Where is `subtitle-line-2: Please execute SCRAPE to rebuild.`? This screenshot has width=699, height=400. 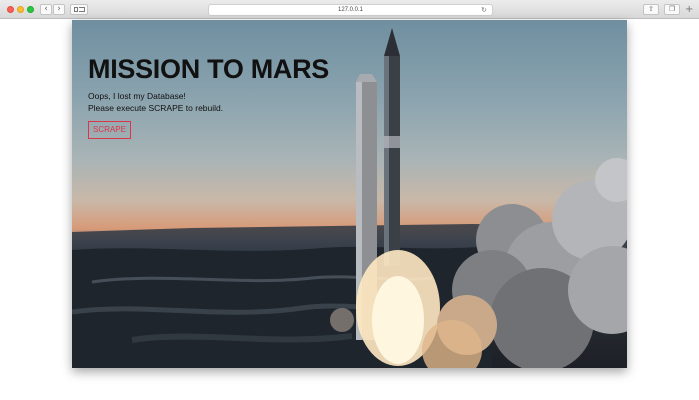 subtitle-line-2: Please execute SCRAPE to rebuild. is located at coordinates (156, 108).